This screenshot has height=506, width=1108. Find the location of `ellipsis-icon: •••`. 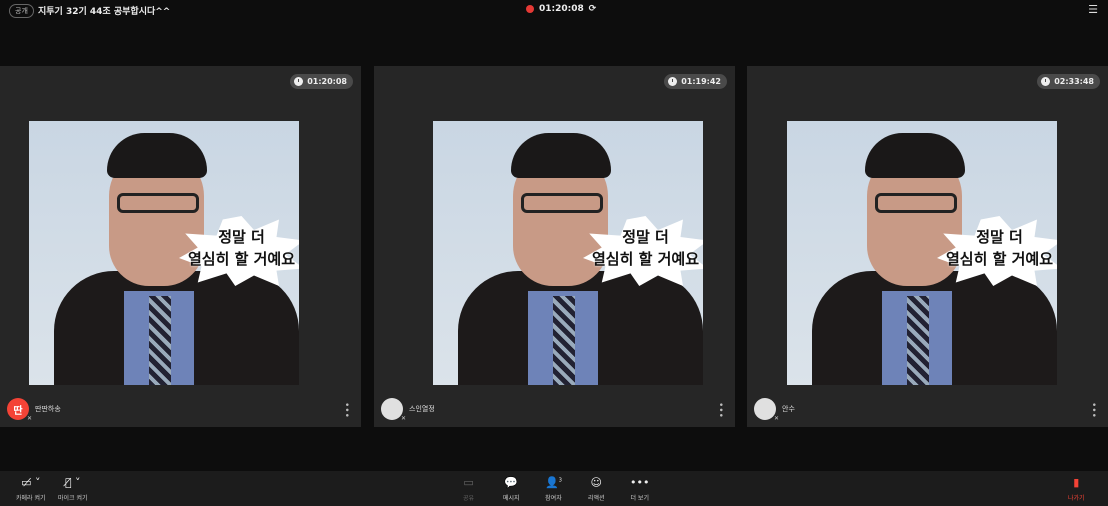

ellipsis-icon: ••• is located at coordinates (640, 482).